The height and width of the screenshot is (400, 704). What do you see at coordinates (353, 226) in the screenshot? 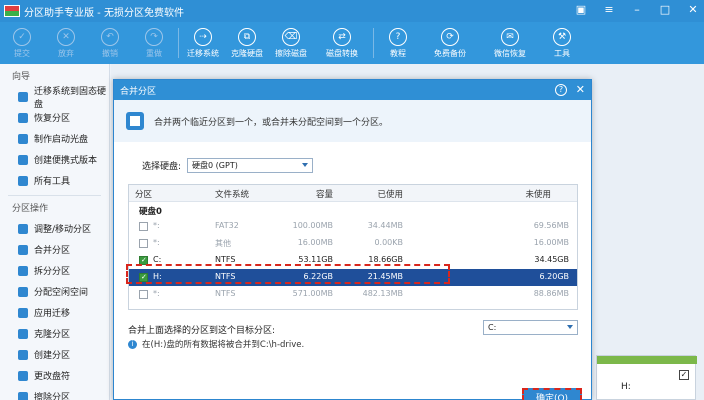
I see `table-row: *: FAT32 100.00MB 34.44MB 69.56MB` at bounding box center [353, 226].